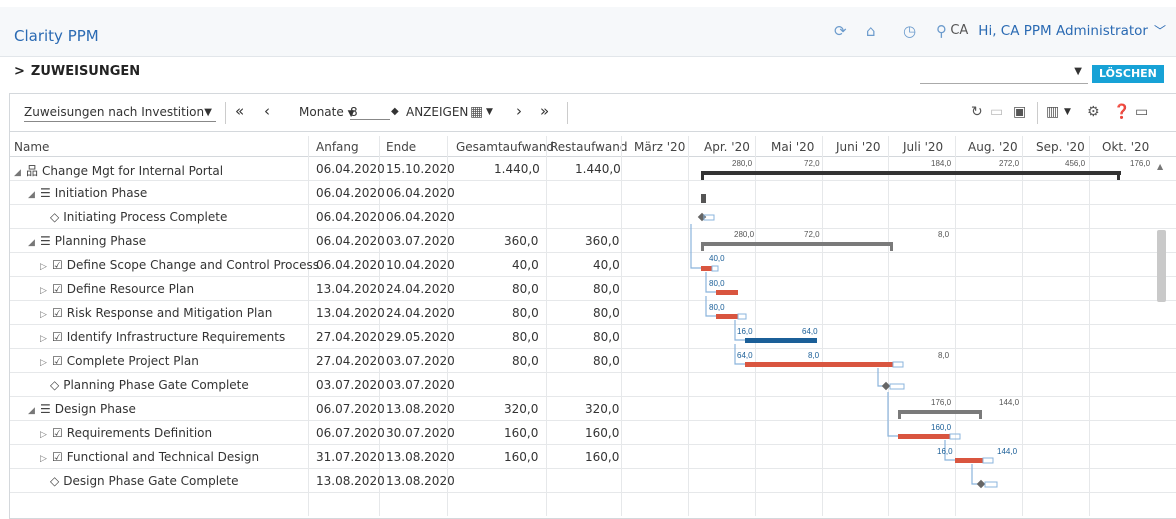 This screenshot has width=1176, height=519. I want to click on col-end: Ende, so click(401, 147).